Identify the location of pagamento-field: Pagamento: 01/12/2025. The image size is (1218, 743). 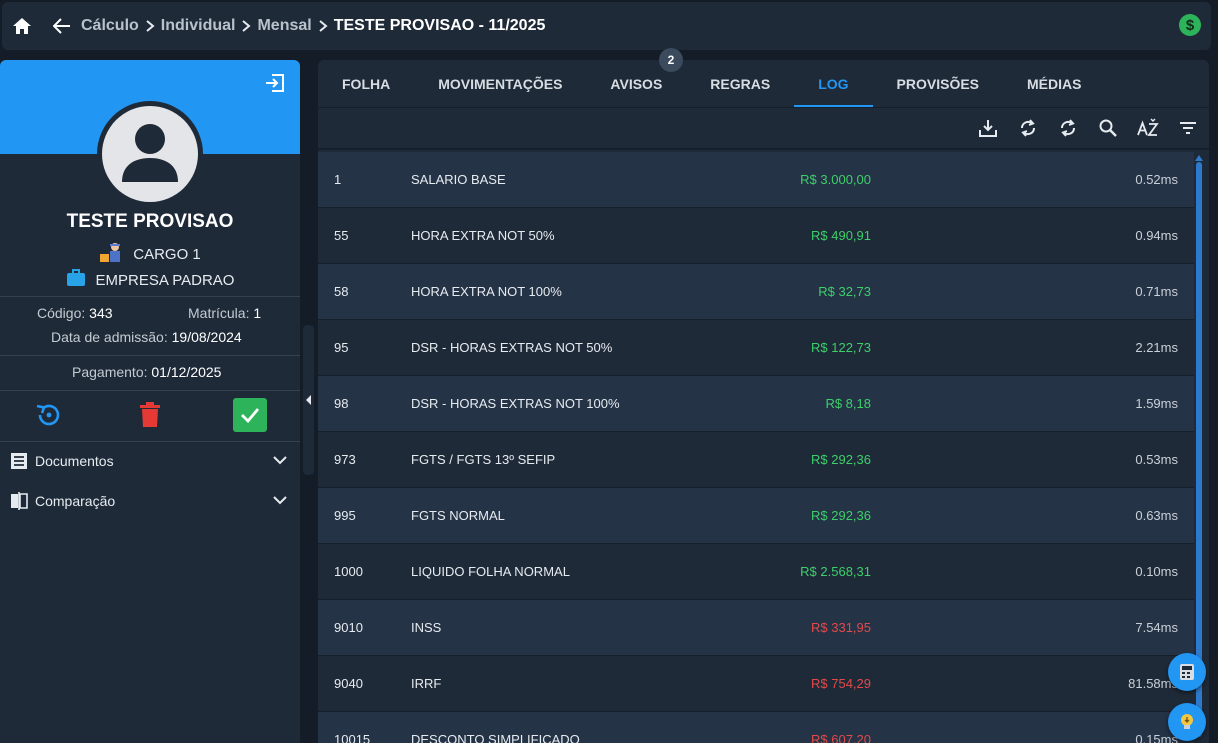
(146, 372).